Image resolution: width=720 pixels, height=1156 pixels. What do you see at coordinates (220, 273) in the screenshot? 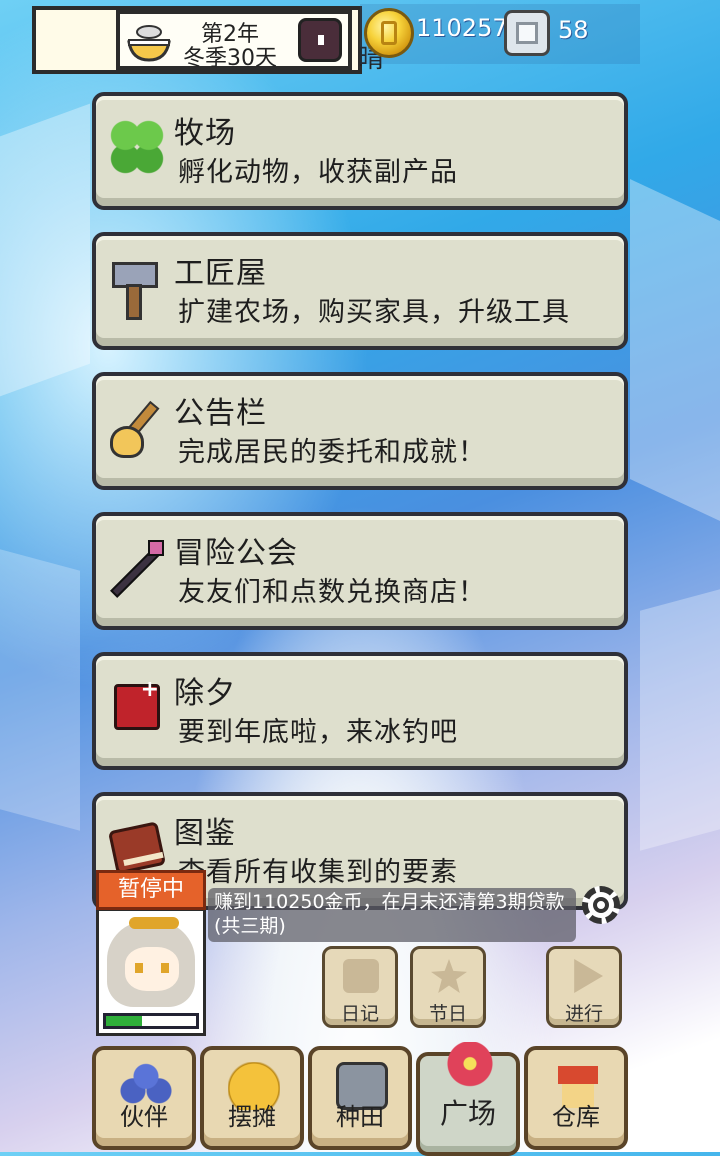
I see `card-title: 工匠屋` at bounding box center [220, 273].